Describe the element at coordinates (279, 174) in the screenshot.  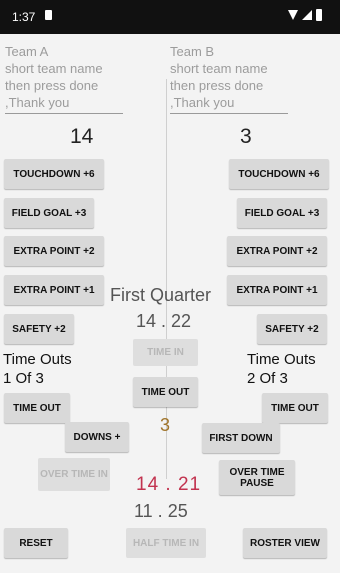
I see `team-b-touchdown-button: TOUCHDOWN +6` at that location.